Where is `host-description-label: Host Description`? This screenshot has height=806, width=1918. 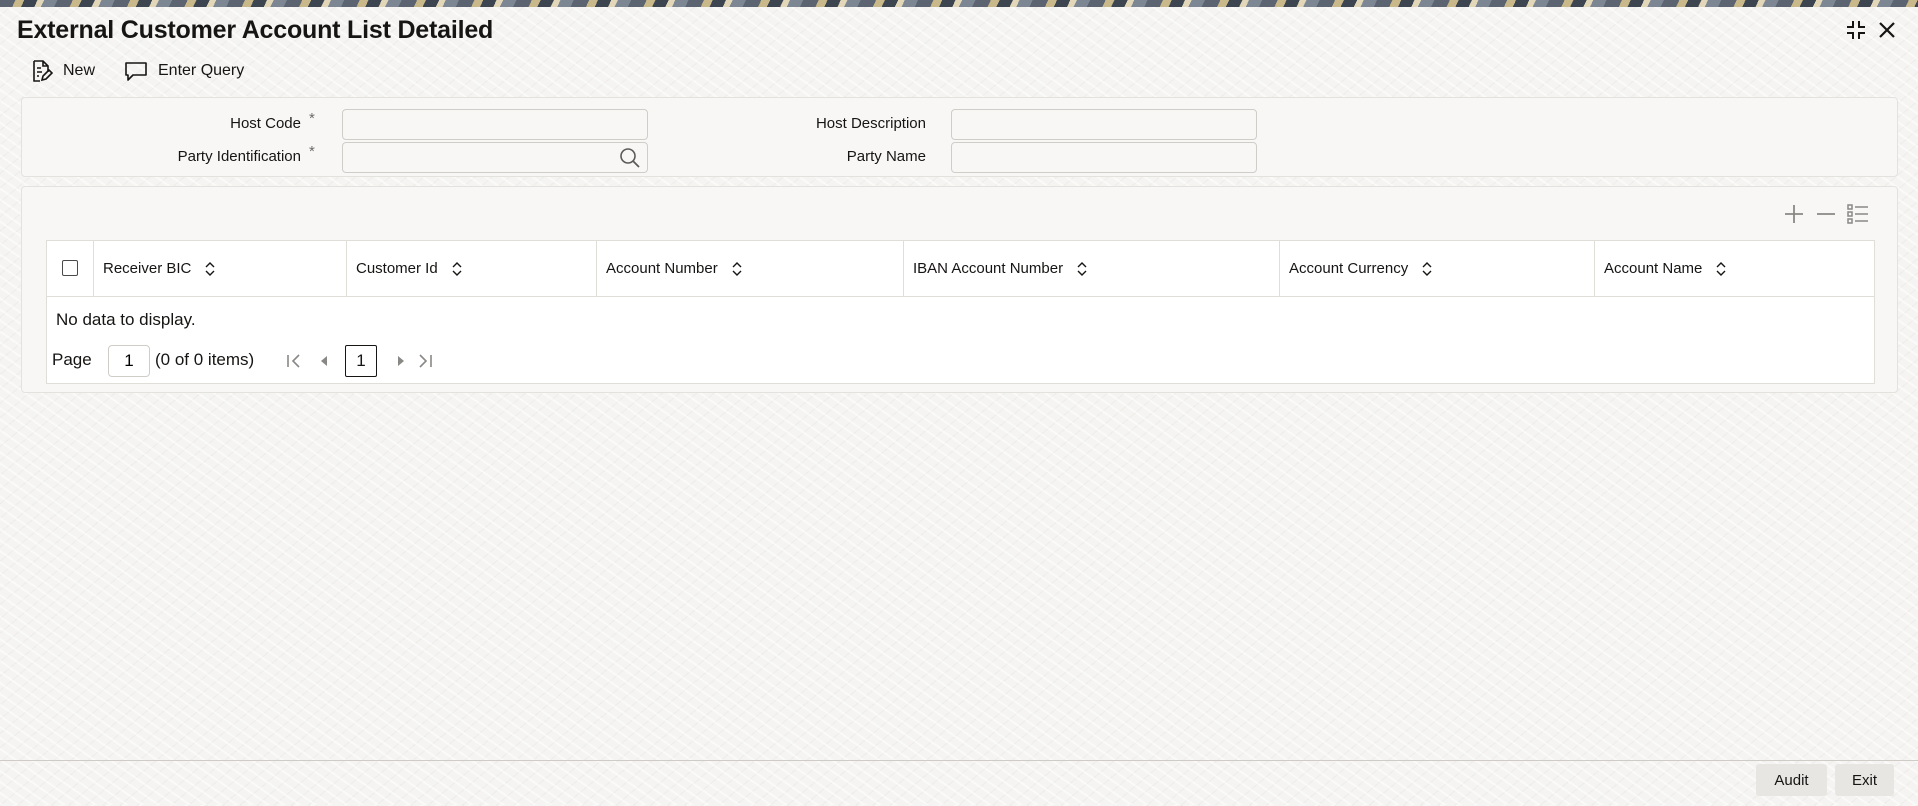
host-description-label: Host Description is located at coordinates (870, 123).